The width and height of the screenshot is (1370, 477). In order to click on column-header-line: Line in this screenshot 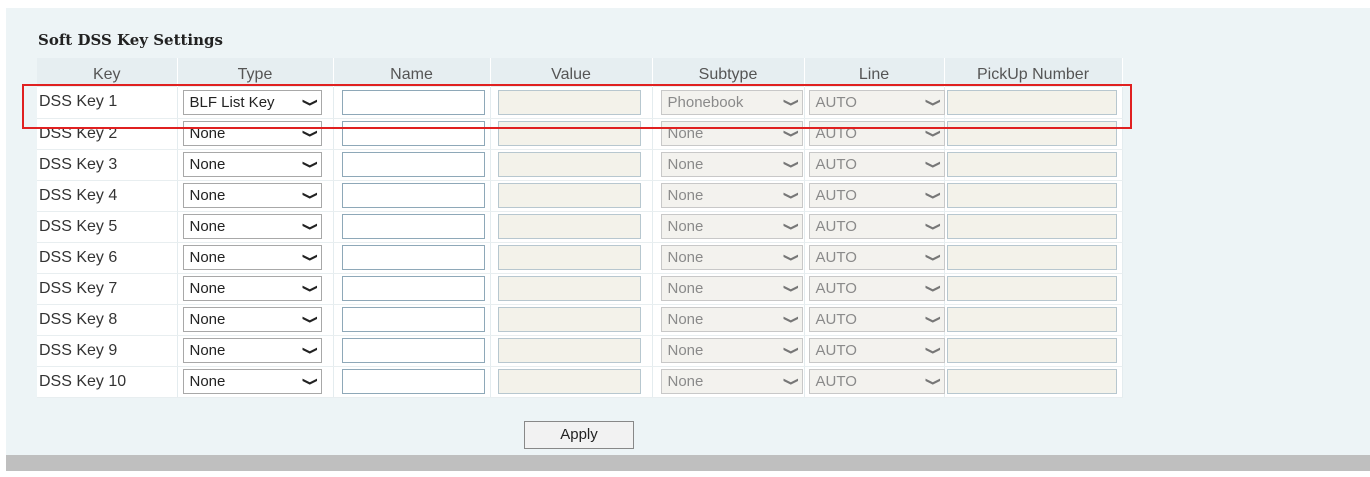, I will do `click(874, 72)`.